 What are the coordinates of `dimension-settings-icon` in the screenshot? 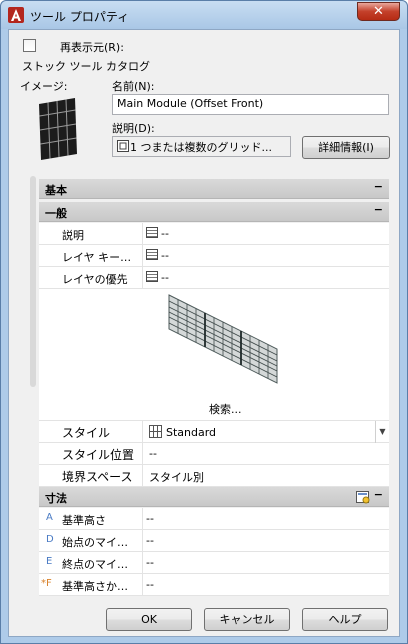 It's located at (363, 497).